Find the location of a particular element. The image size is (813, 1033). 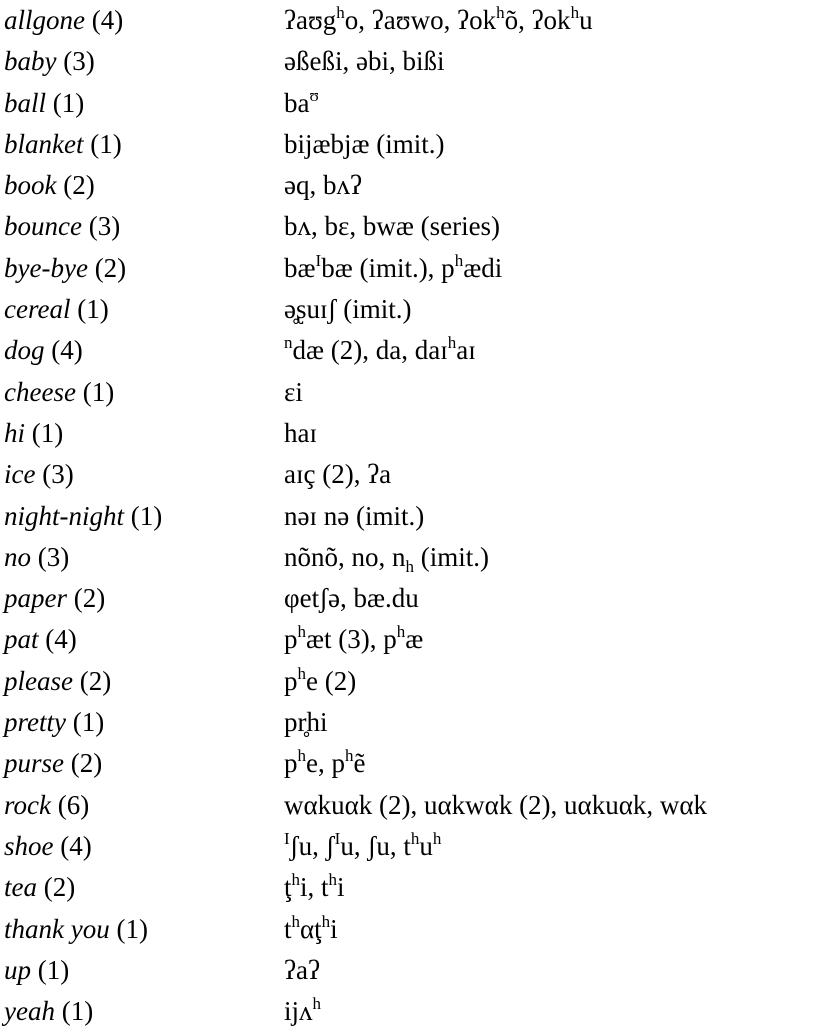

word-cell: ball (1) is located at coordinates (144, 103).